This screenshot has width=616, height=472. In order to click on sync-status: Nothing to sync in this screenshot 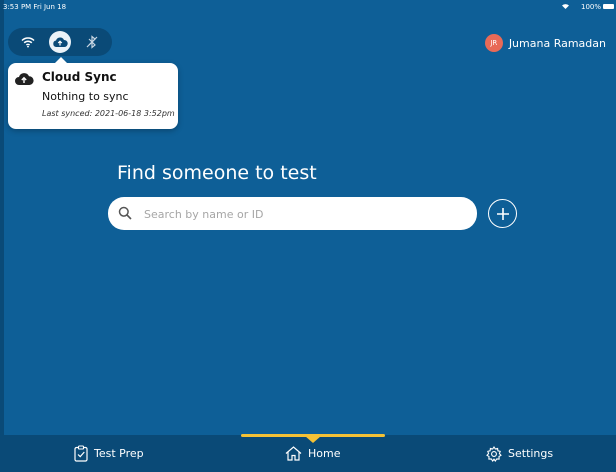, I will do `click(85, 96)`.